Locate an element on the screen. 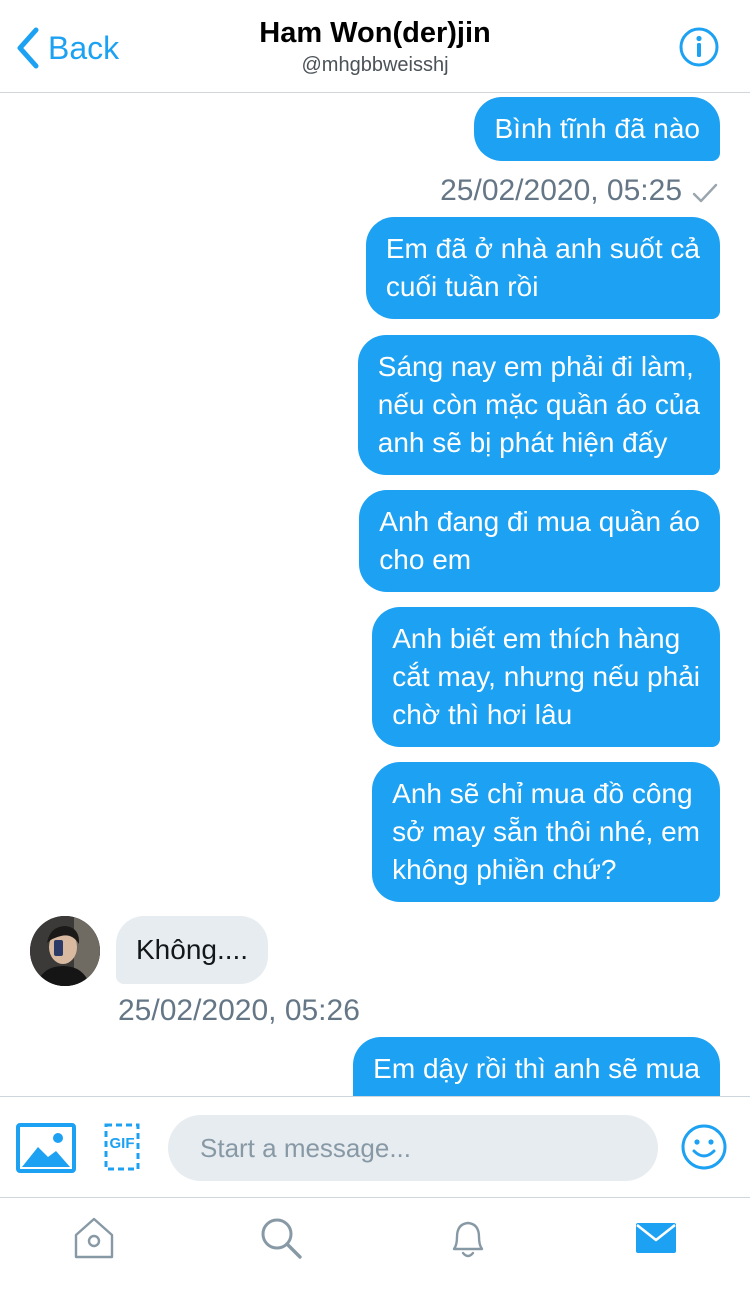  profile-photo is located at coordinates (65, 951).